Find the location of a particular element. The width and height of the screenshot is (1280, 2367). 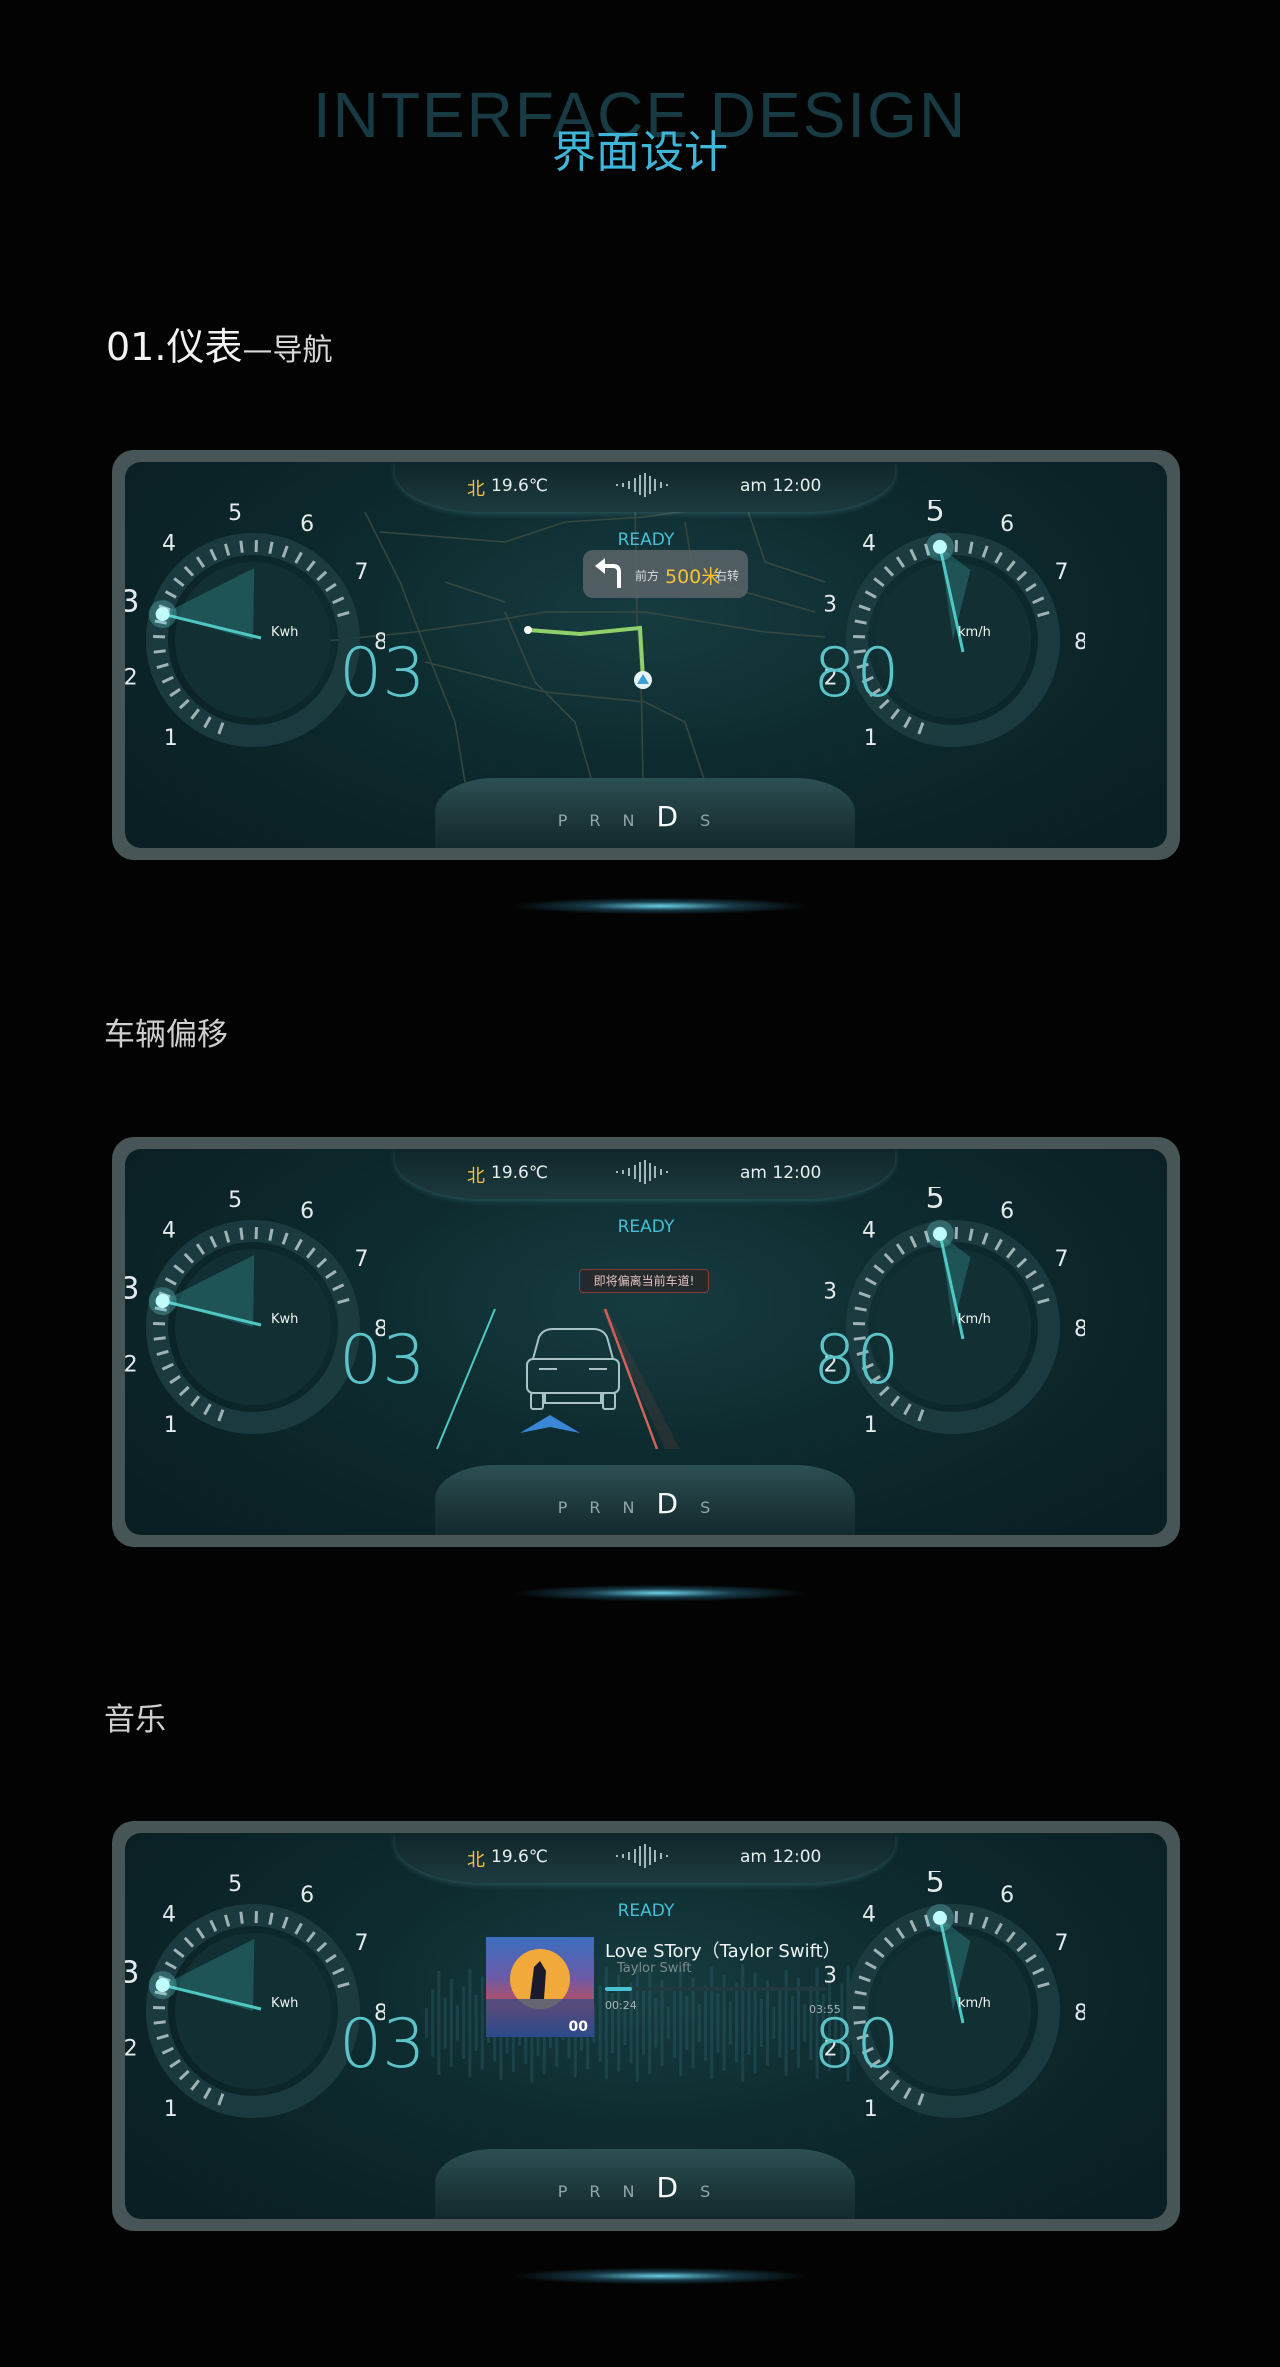

playback-progress is located at coordinates (716, 1989).